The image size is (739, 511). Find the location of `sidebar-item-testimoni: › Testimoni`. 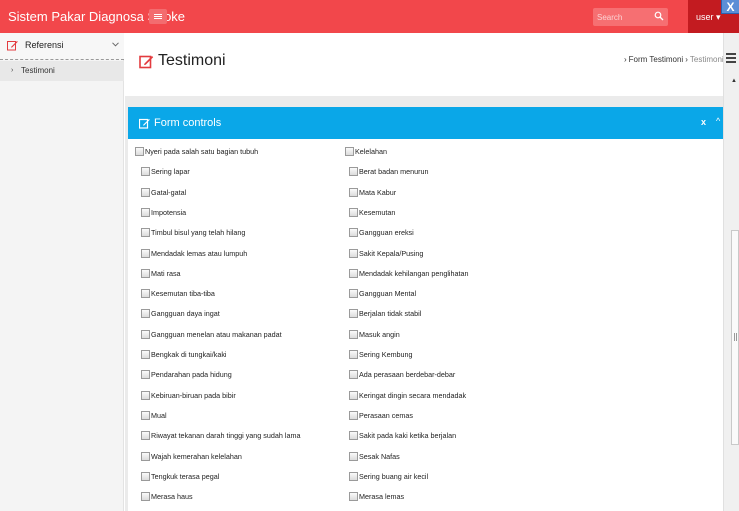

sidebar-item-testimoni: › Testimoni is located at coordinates (62, 71).